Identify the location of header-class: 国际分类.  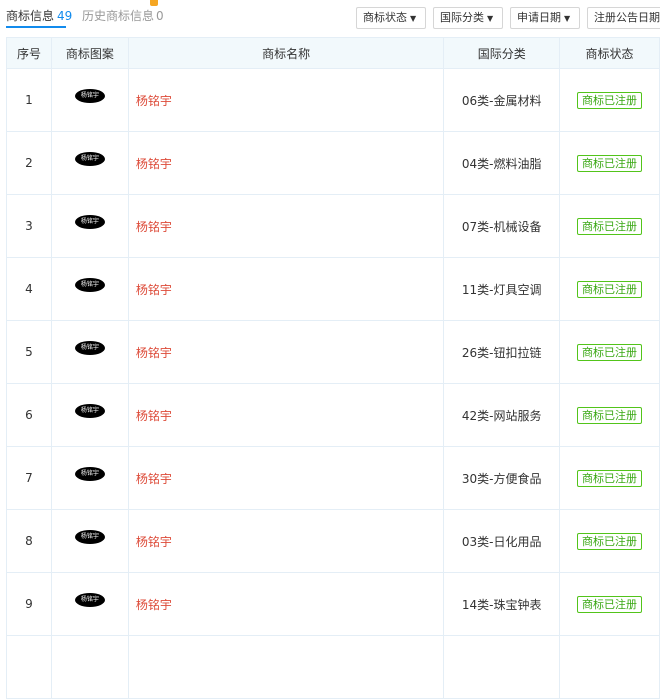
(502, 53).